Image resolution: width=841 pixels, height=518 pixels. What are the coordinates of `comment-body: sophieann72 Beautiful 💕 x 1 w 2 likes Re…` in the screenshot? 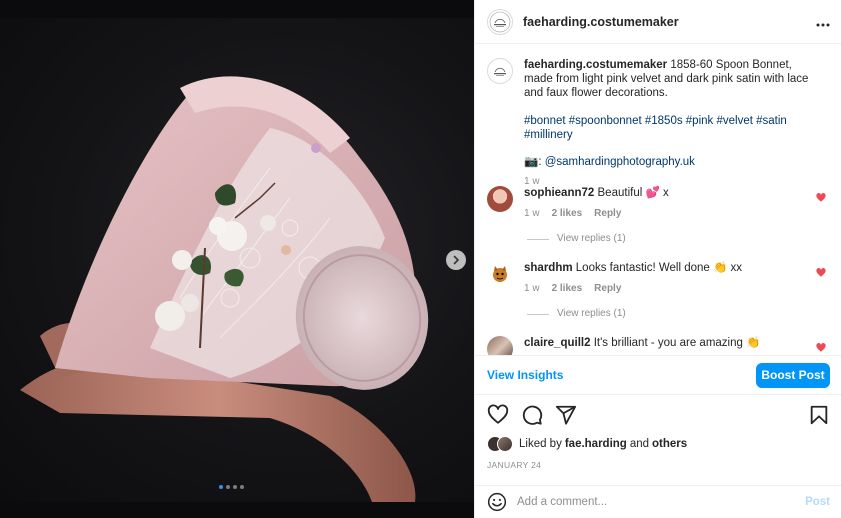 It's located at (669, 203).